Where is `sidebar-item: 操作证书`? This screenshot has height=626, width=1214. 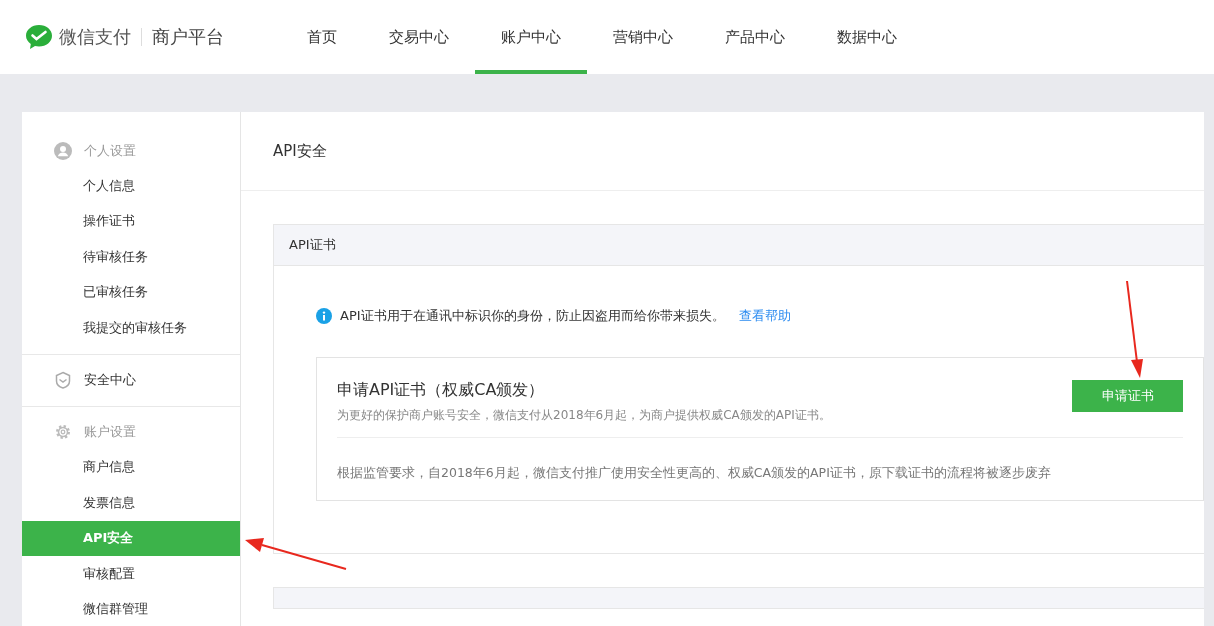
sidebar-item: 操作证书 is located at coordinates (131, 221).